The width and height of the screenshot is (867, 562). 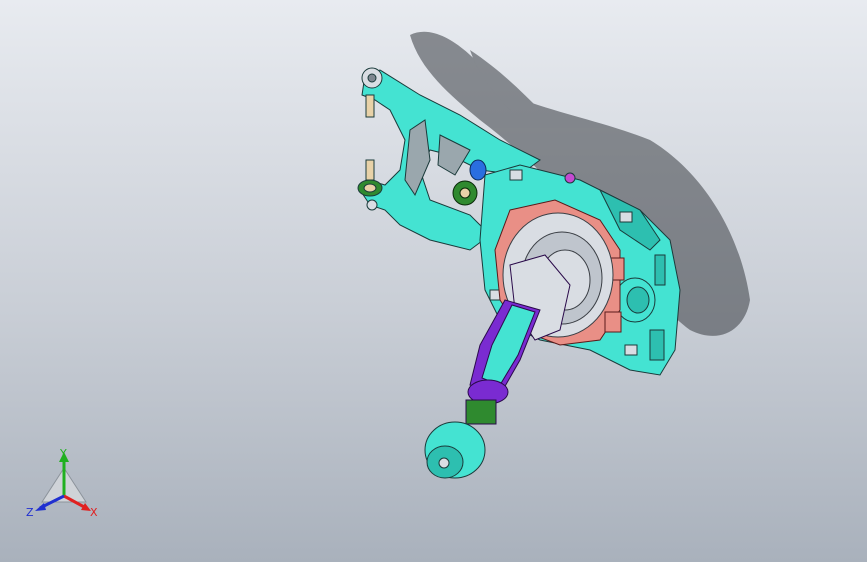 What do you see at coordinates (94, 512) in the screenshot?
I see `x-axis-label: X` at bounding box center [94, 512].